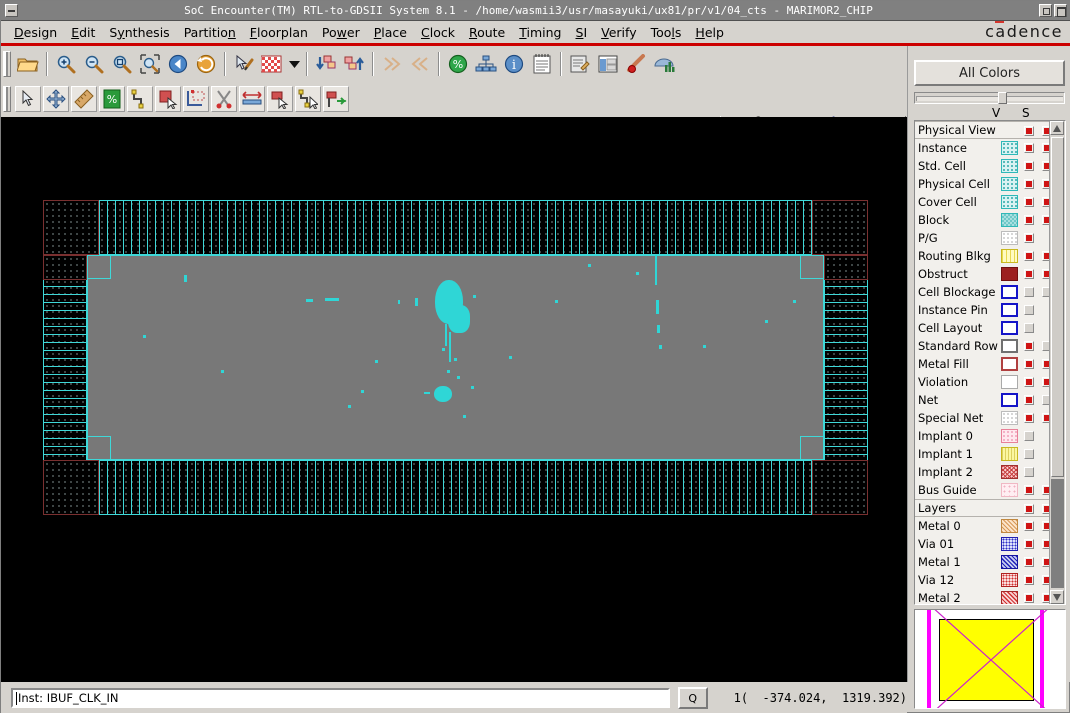 This screenshot has width=1070, height=713. Describe the element at coordinates (1003, 98) in the screenshot. I see `slider-thumb` at that location.